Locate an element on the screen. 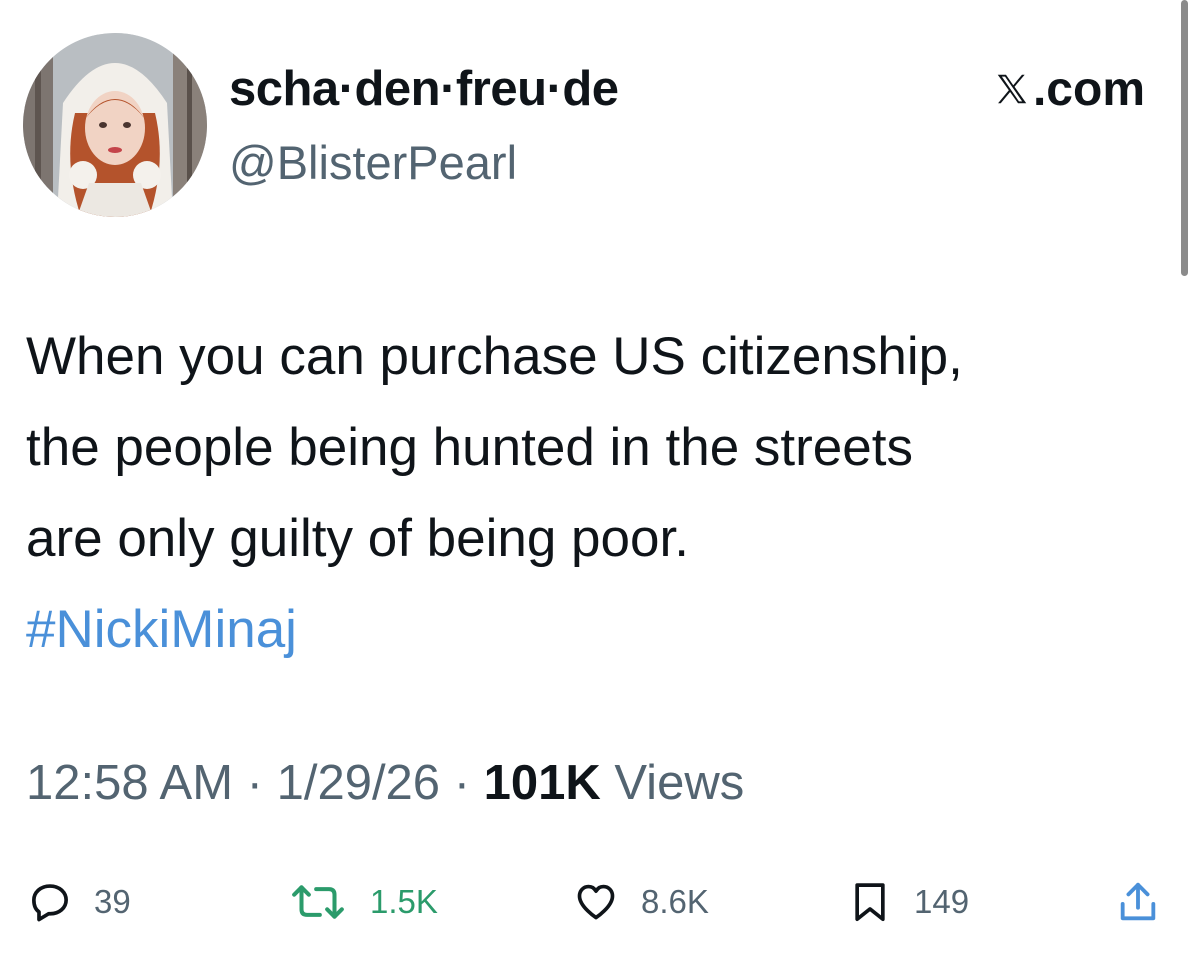 The image size is (1200, 975). avatar is located at coordinates (115, 125).